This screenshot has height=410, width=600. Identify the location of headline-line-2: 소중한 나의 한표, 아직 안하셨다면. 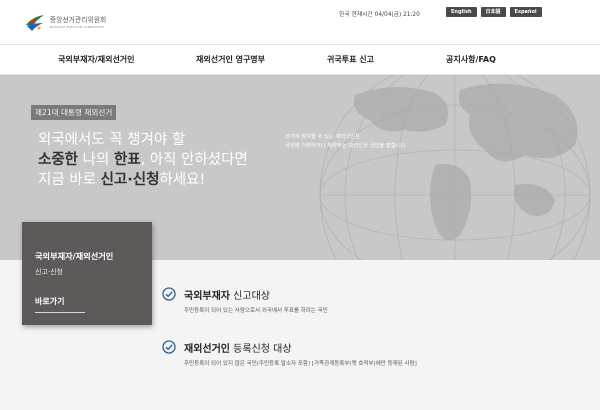
(143, 160).